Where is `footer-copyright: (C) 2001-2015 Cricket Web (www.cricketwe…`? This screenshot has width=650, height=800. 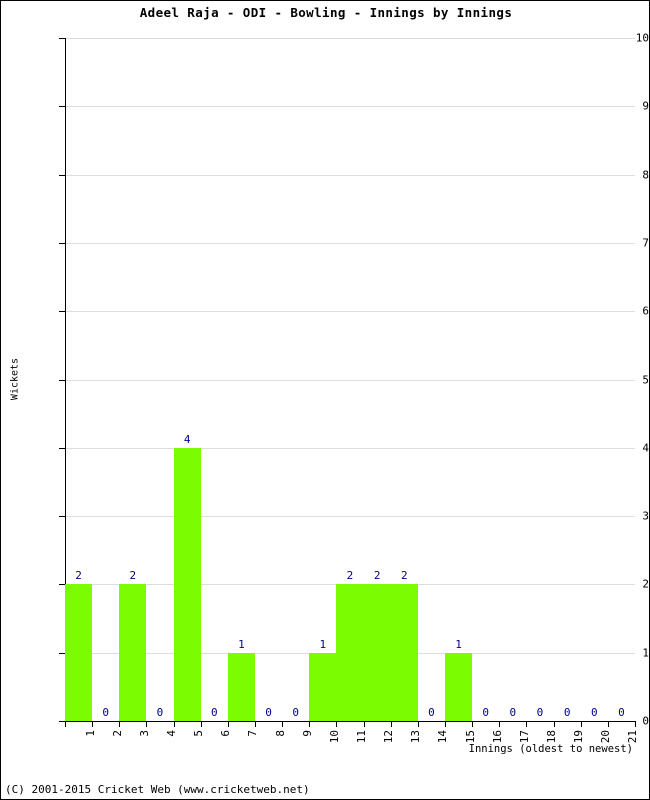 footer-copyright: (C) 2001-2015 Cricket Web (www.cricketwe… is located at coordinates (157, 789).